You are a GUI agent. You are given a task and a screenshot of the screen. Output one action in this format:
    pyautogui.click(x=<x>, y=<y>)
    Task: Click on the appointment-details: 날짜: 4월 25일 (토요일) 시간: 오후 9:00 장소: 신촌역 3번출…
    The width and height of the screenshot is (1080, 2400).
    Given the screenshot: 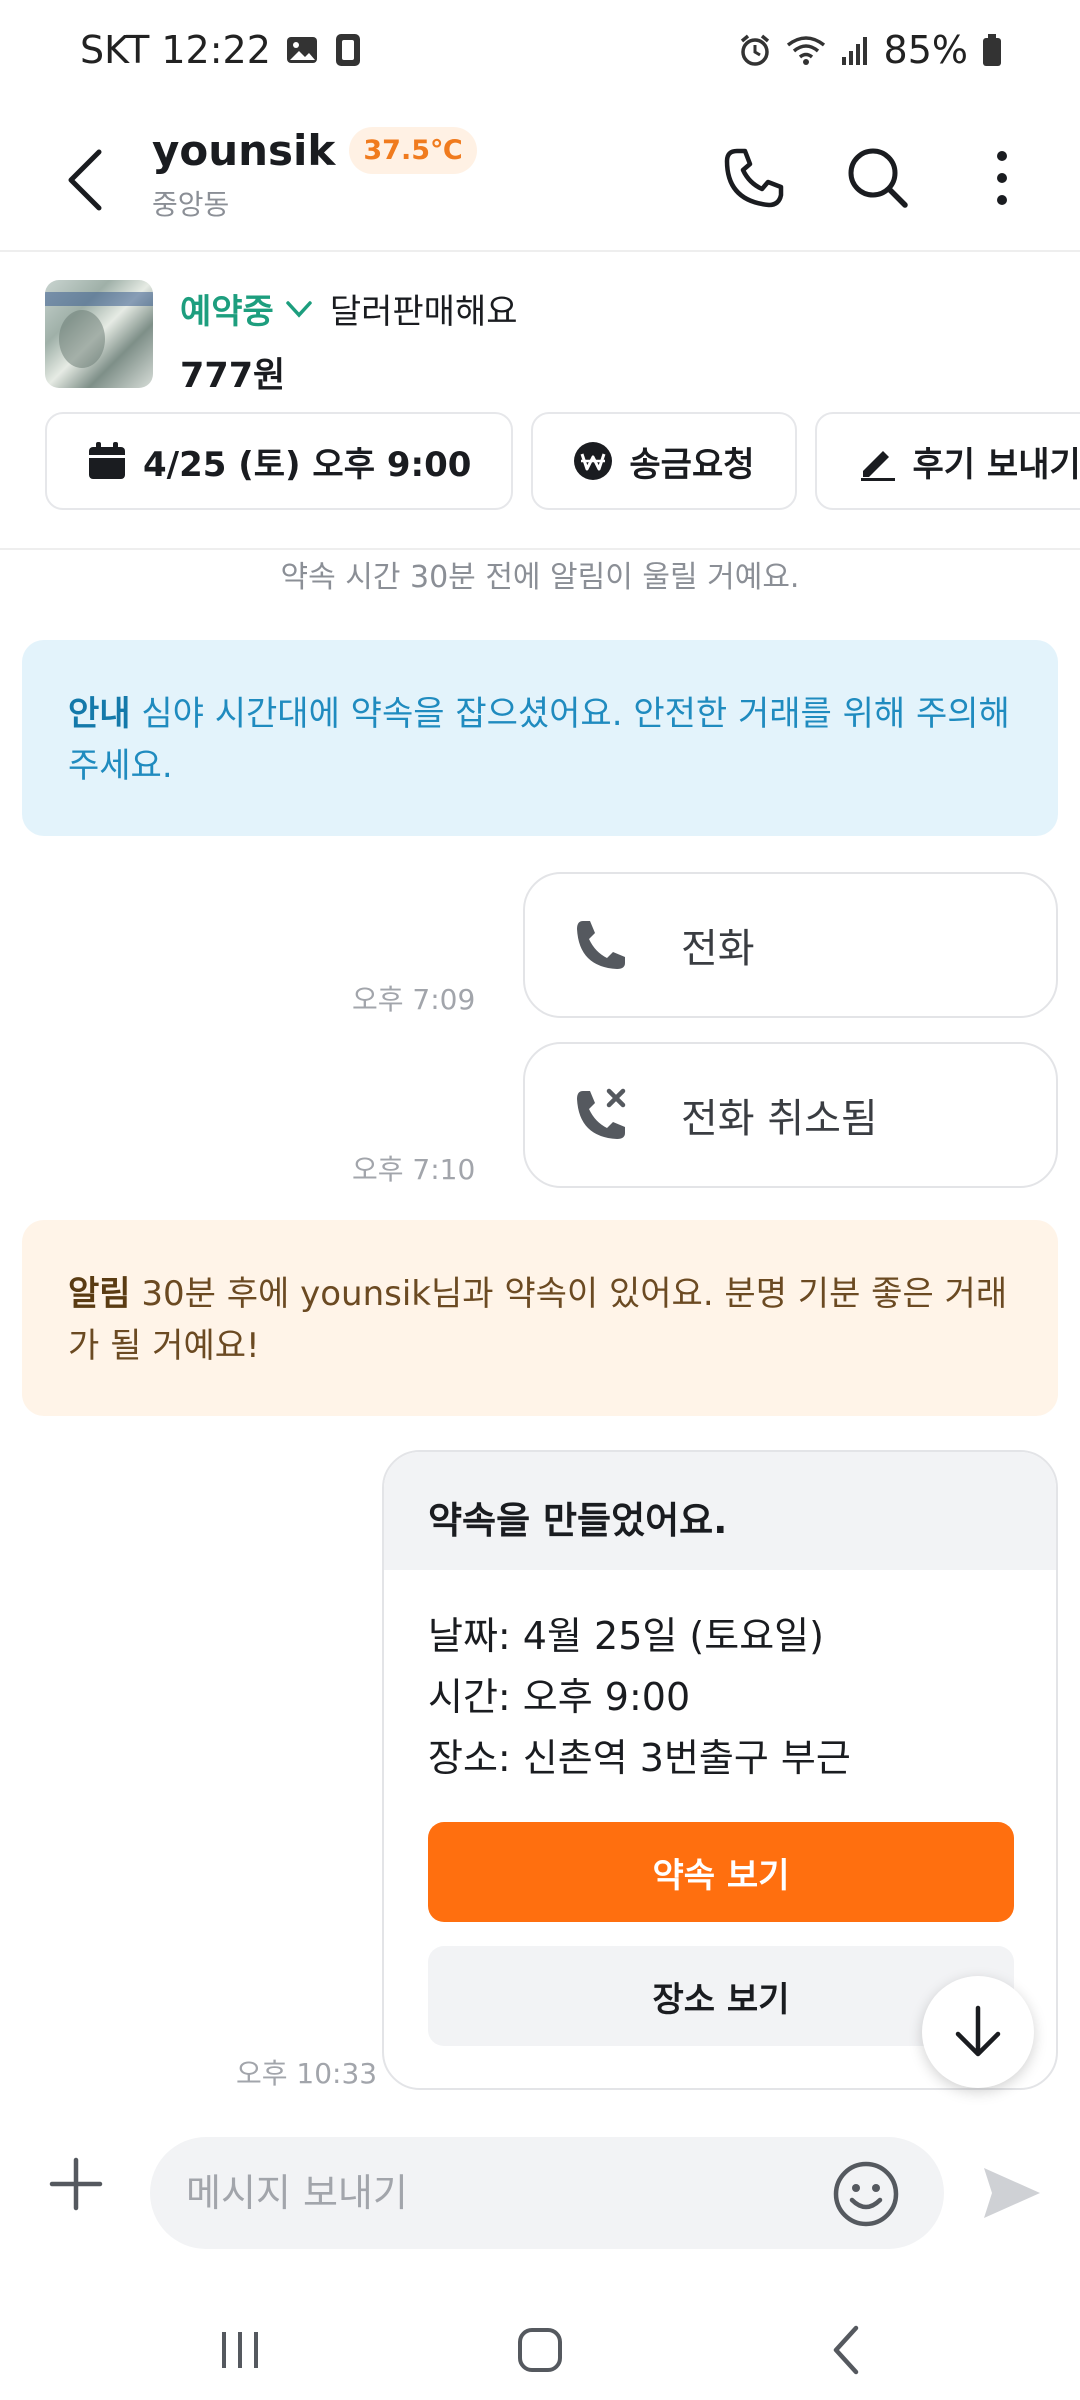 What is the action you would take?
    pyautogui.click(x=720, y=1679)
    